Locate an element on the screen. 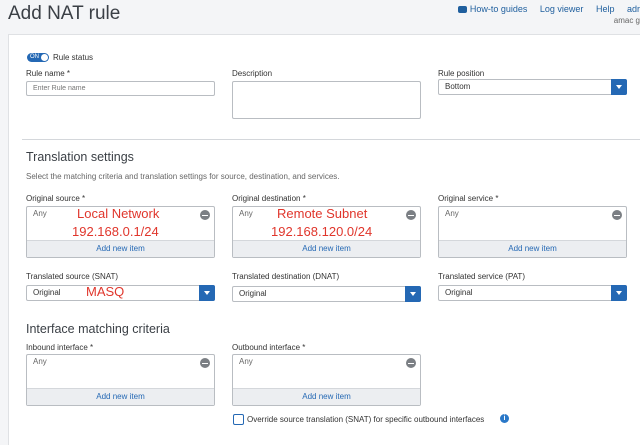 The height and width of the screenshot is (445, 640). description-label: Description is located at coordinates (252, 73).